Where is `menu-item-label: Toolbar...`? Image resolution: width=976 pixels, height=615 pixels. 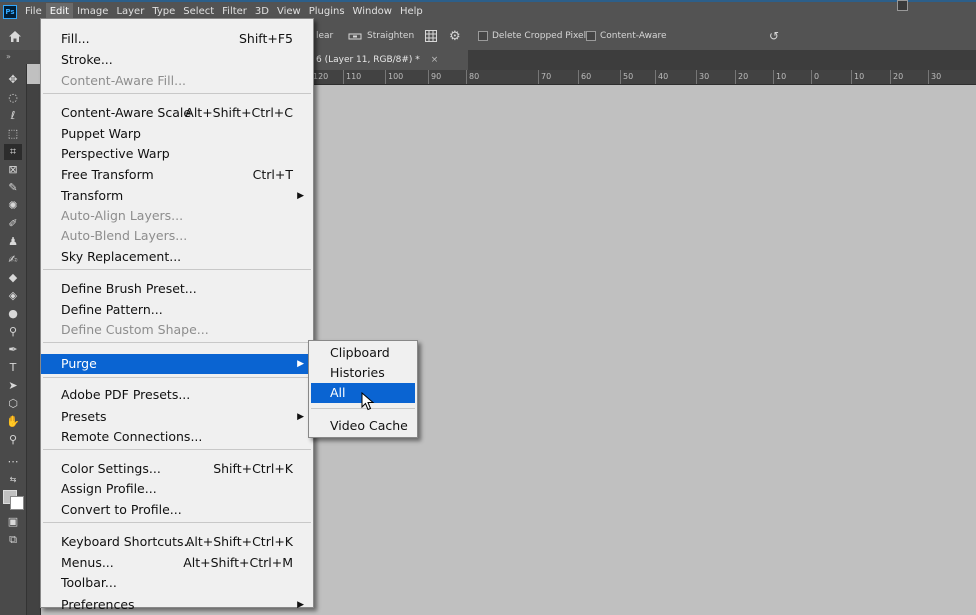
menu-item-label: Toolbar... is located at coordinates (89, 582).